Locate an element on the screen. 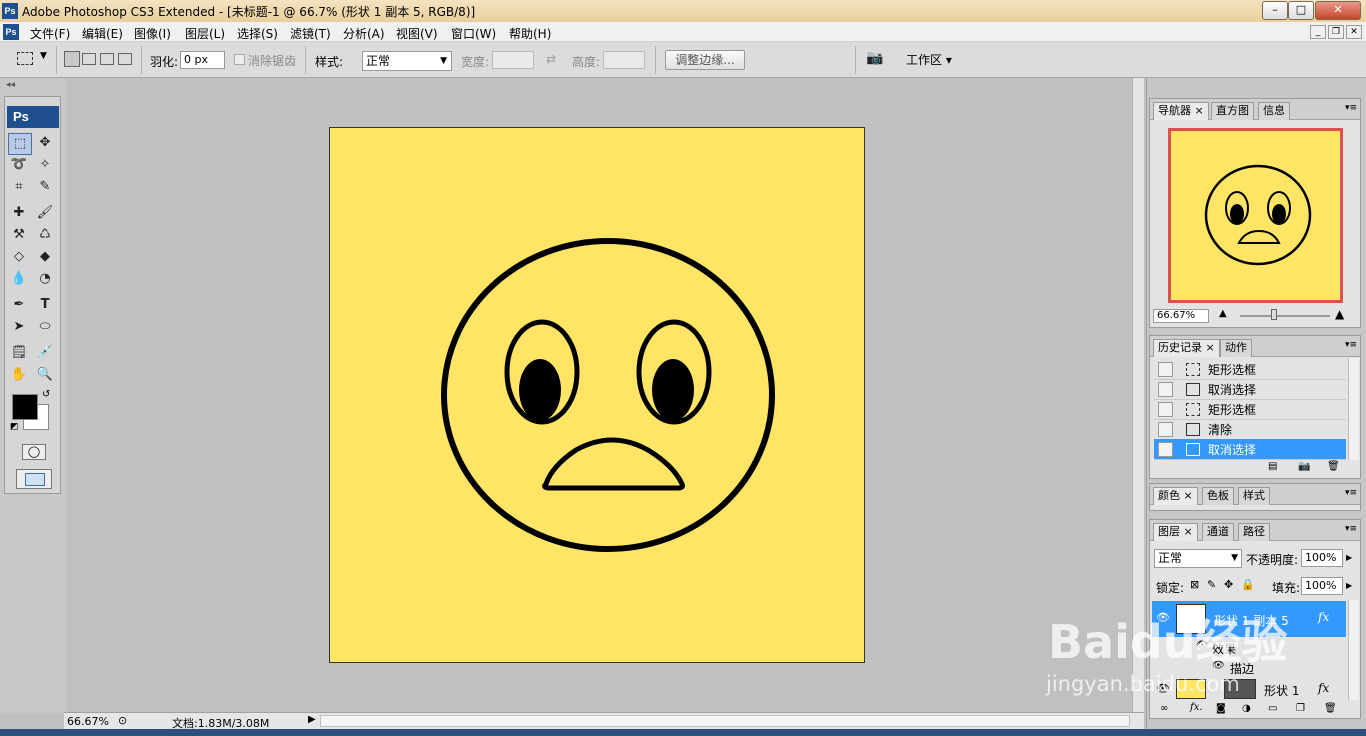  history-item: 清除 is located at coordinates (1250, 429).